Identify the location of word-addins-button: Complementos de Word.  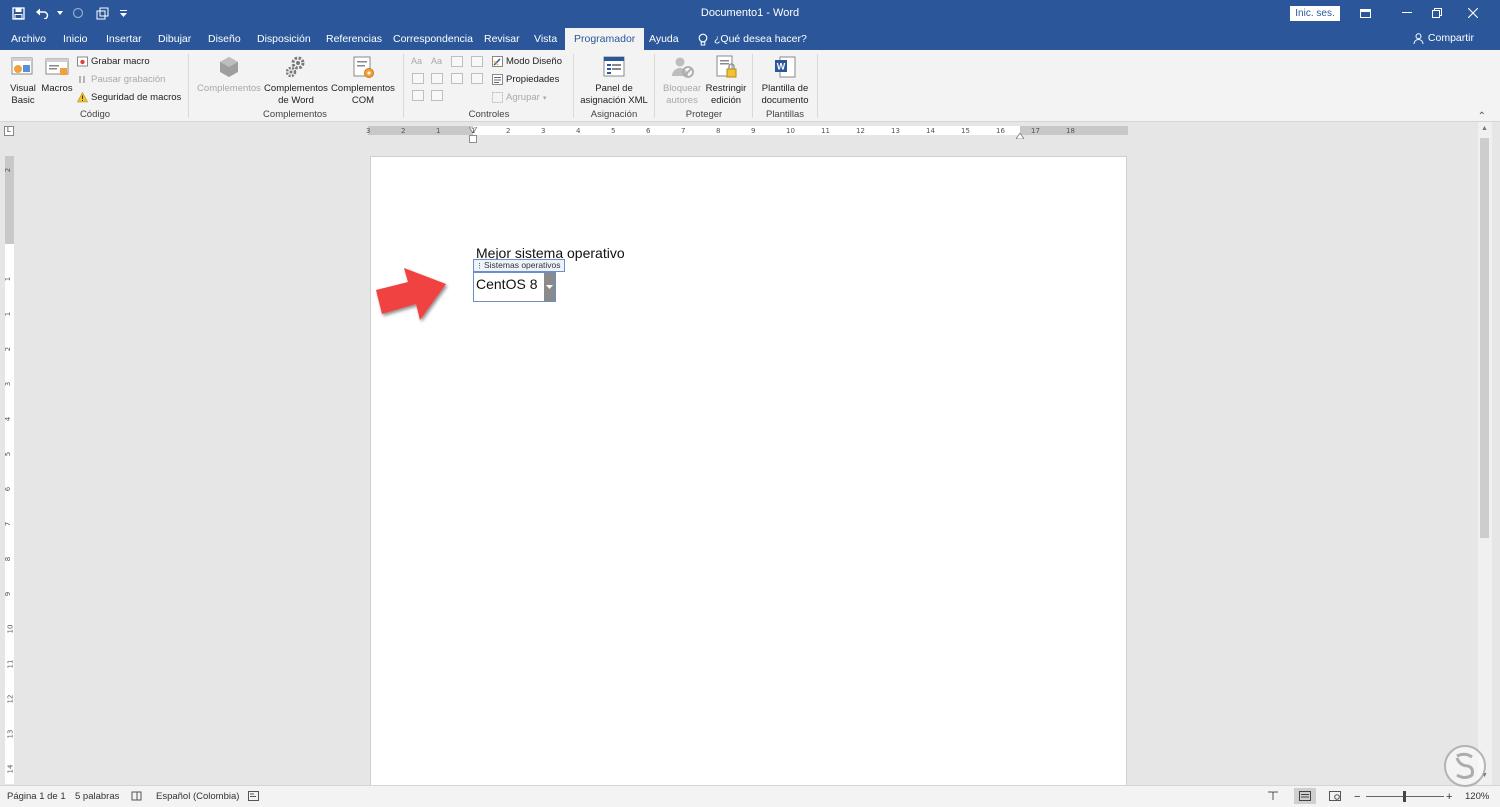
(296, 80).